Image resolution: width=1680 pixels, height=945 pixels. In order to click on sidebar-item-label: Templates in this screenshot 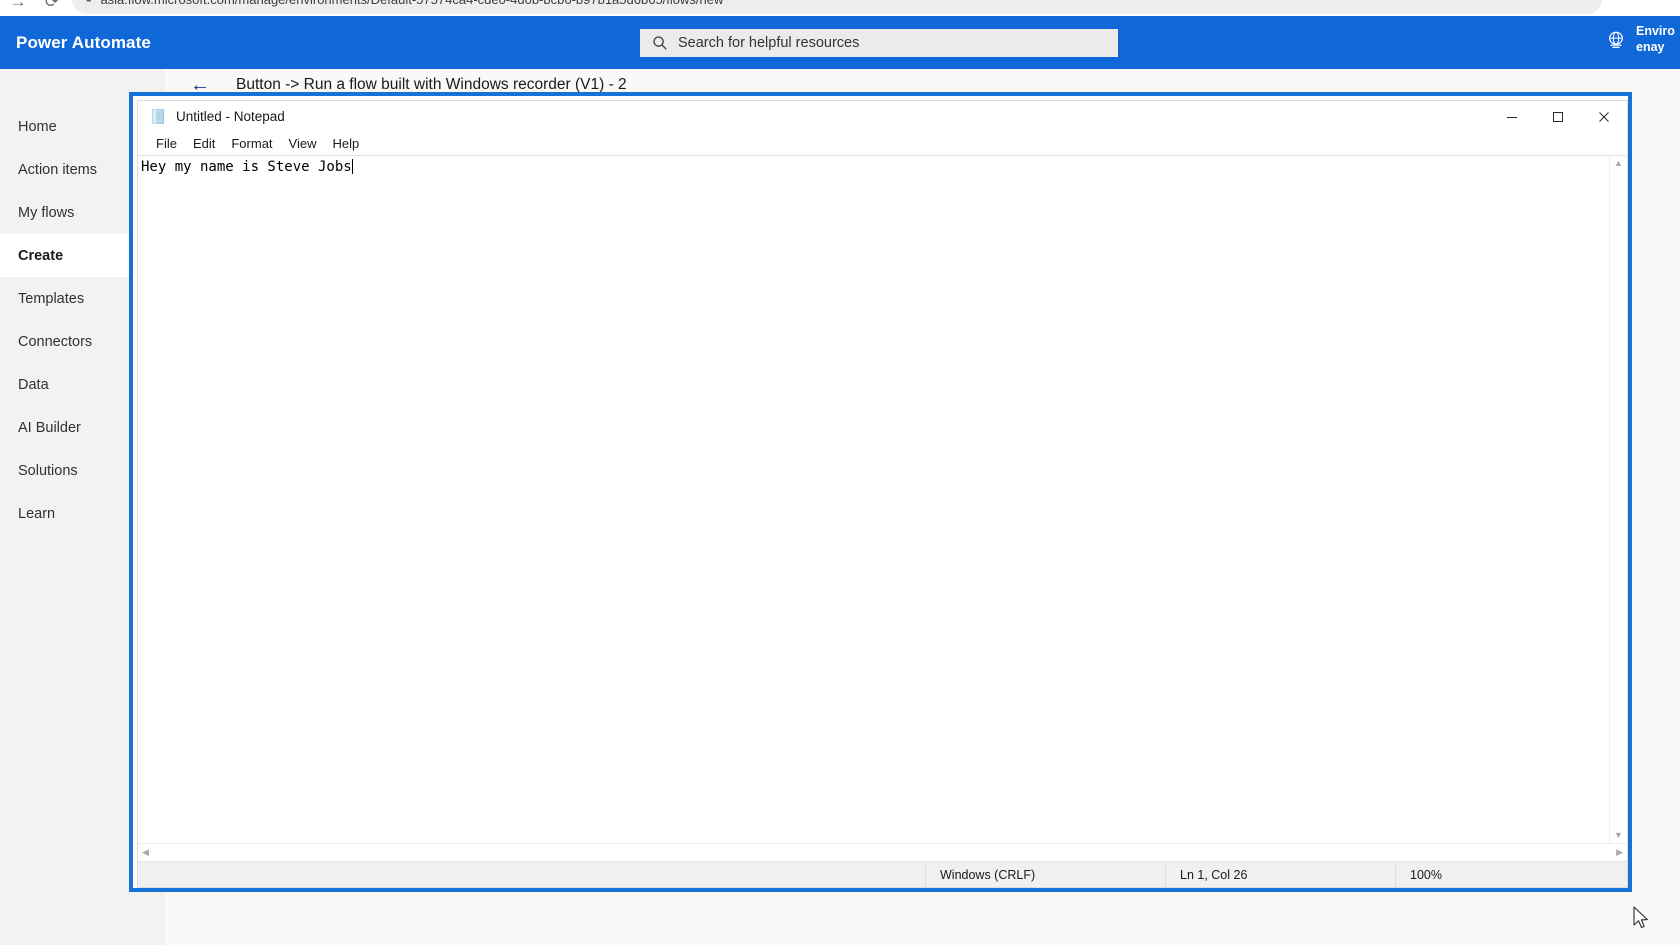, I will do `click(51, 298)`.